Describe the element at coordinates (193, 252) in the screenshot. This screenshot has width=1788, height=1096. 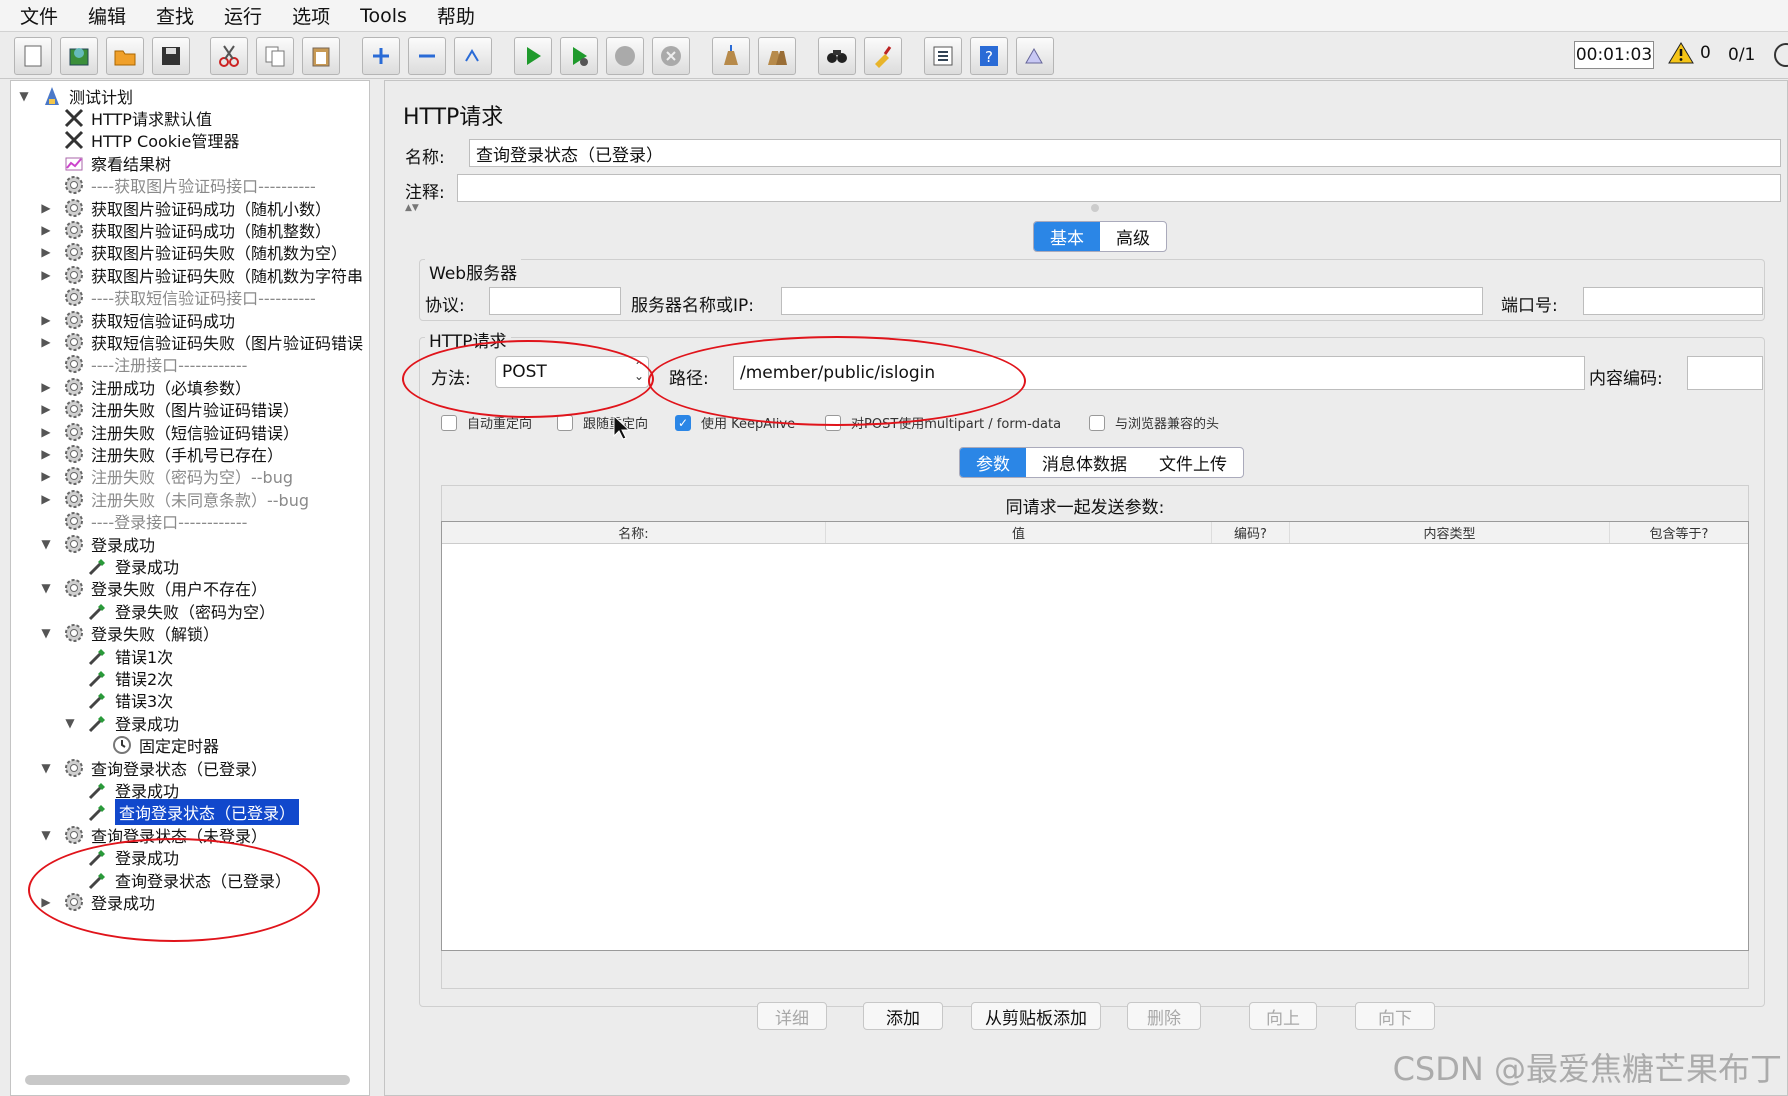
I see `tree-item: ▶ 获取图片验证码失败（随机数为空）` at that location.